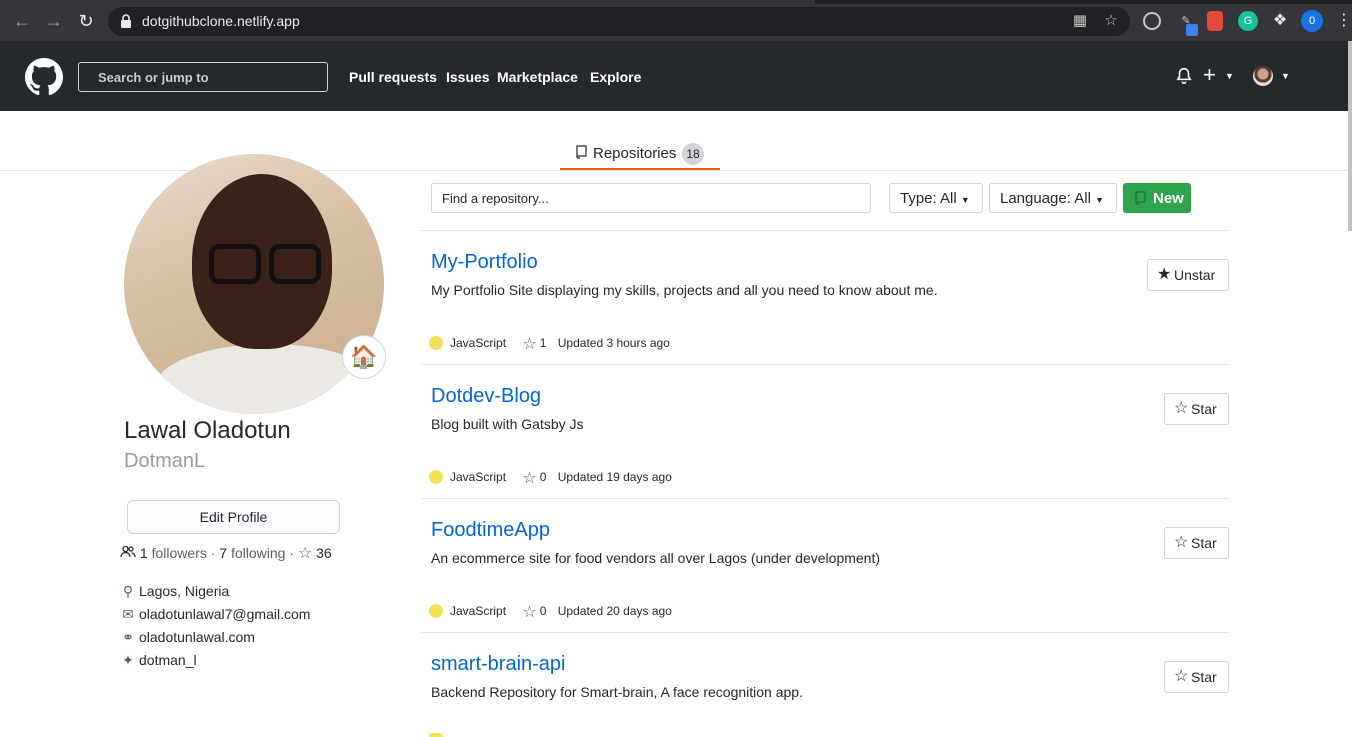  I want to click on language-caret-icon: ▼, so click(1100, 199).